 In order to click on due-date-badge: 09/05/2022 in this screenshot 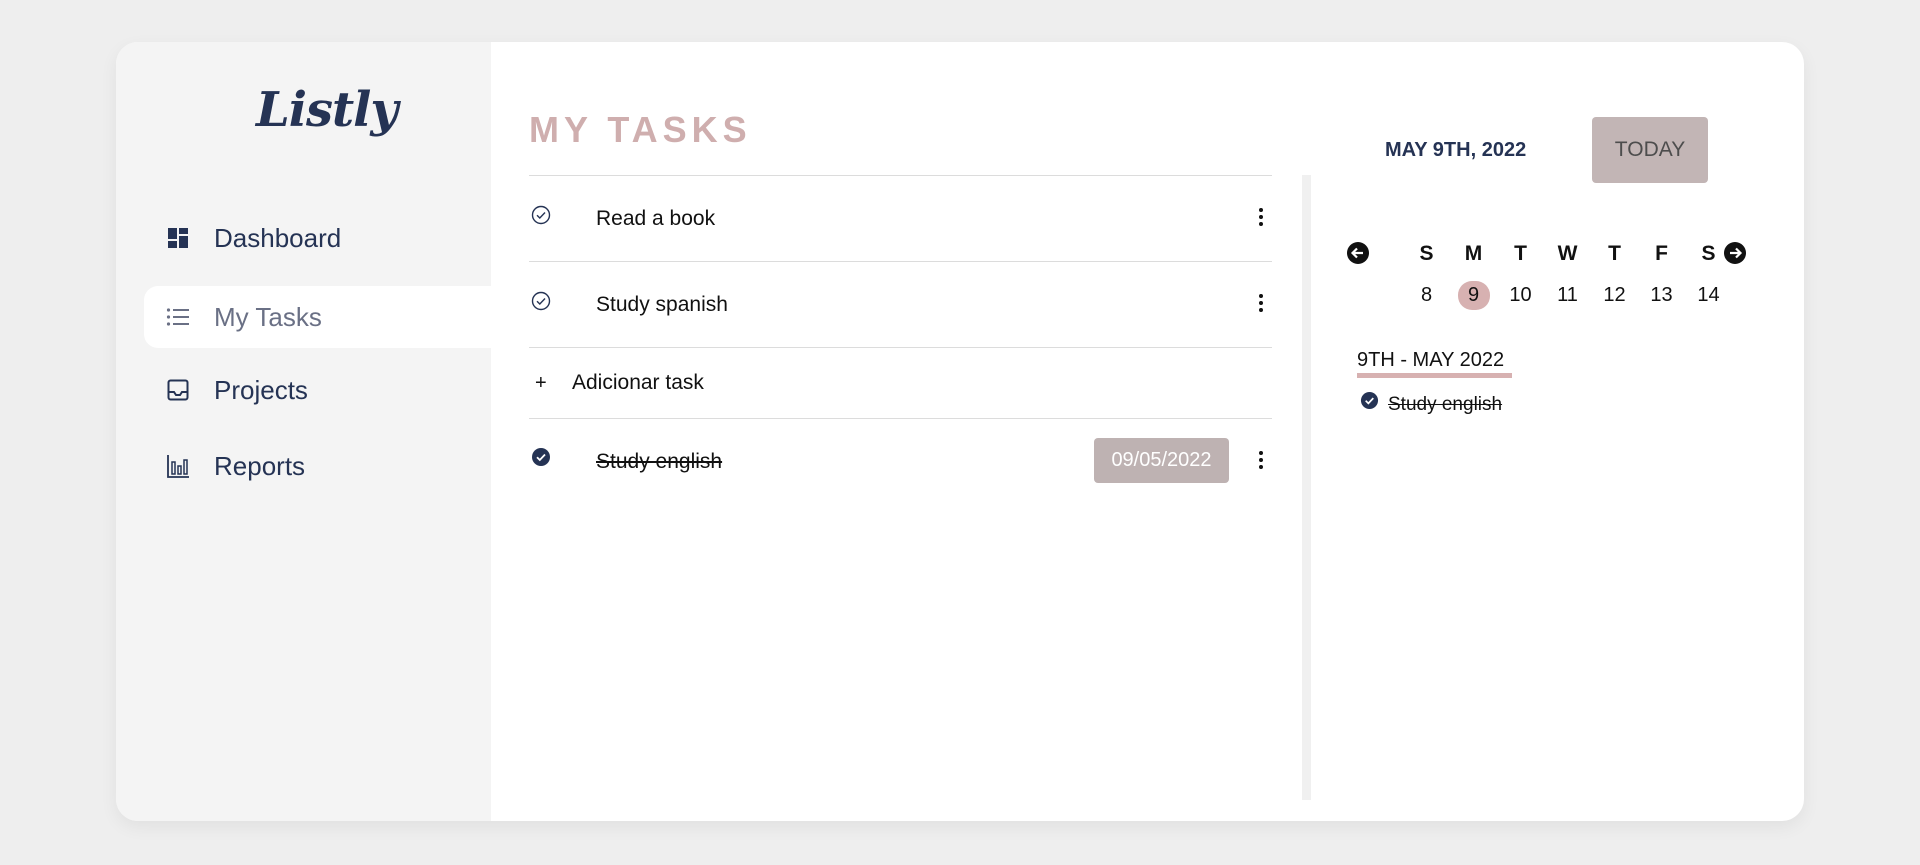, I will do `click(1161, 460)`.